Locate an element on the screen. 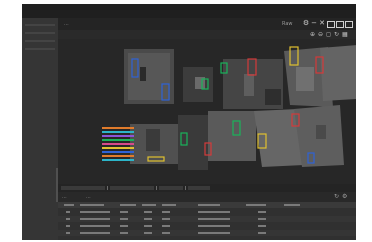 The width and height of the screenshot is (372, 242). left-panel is located at coordinates (40, 129).